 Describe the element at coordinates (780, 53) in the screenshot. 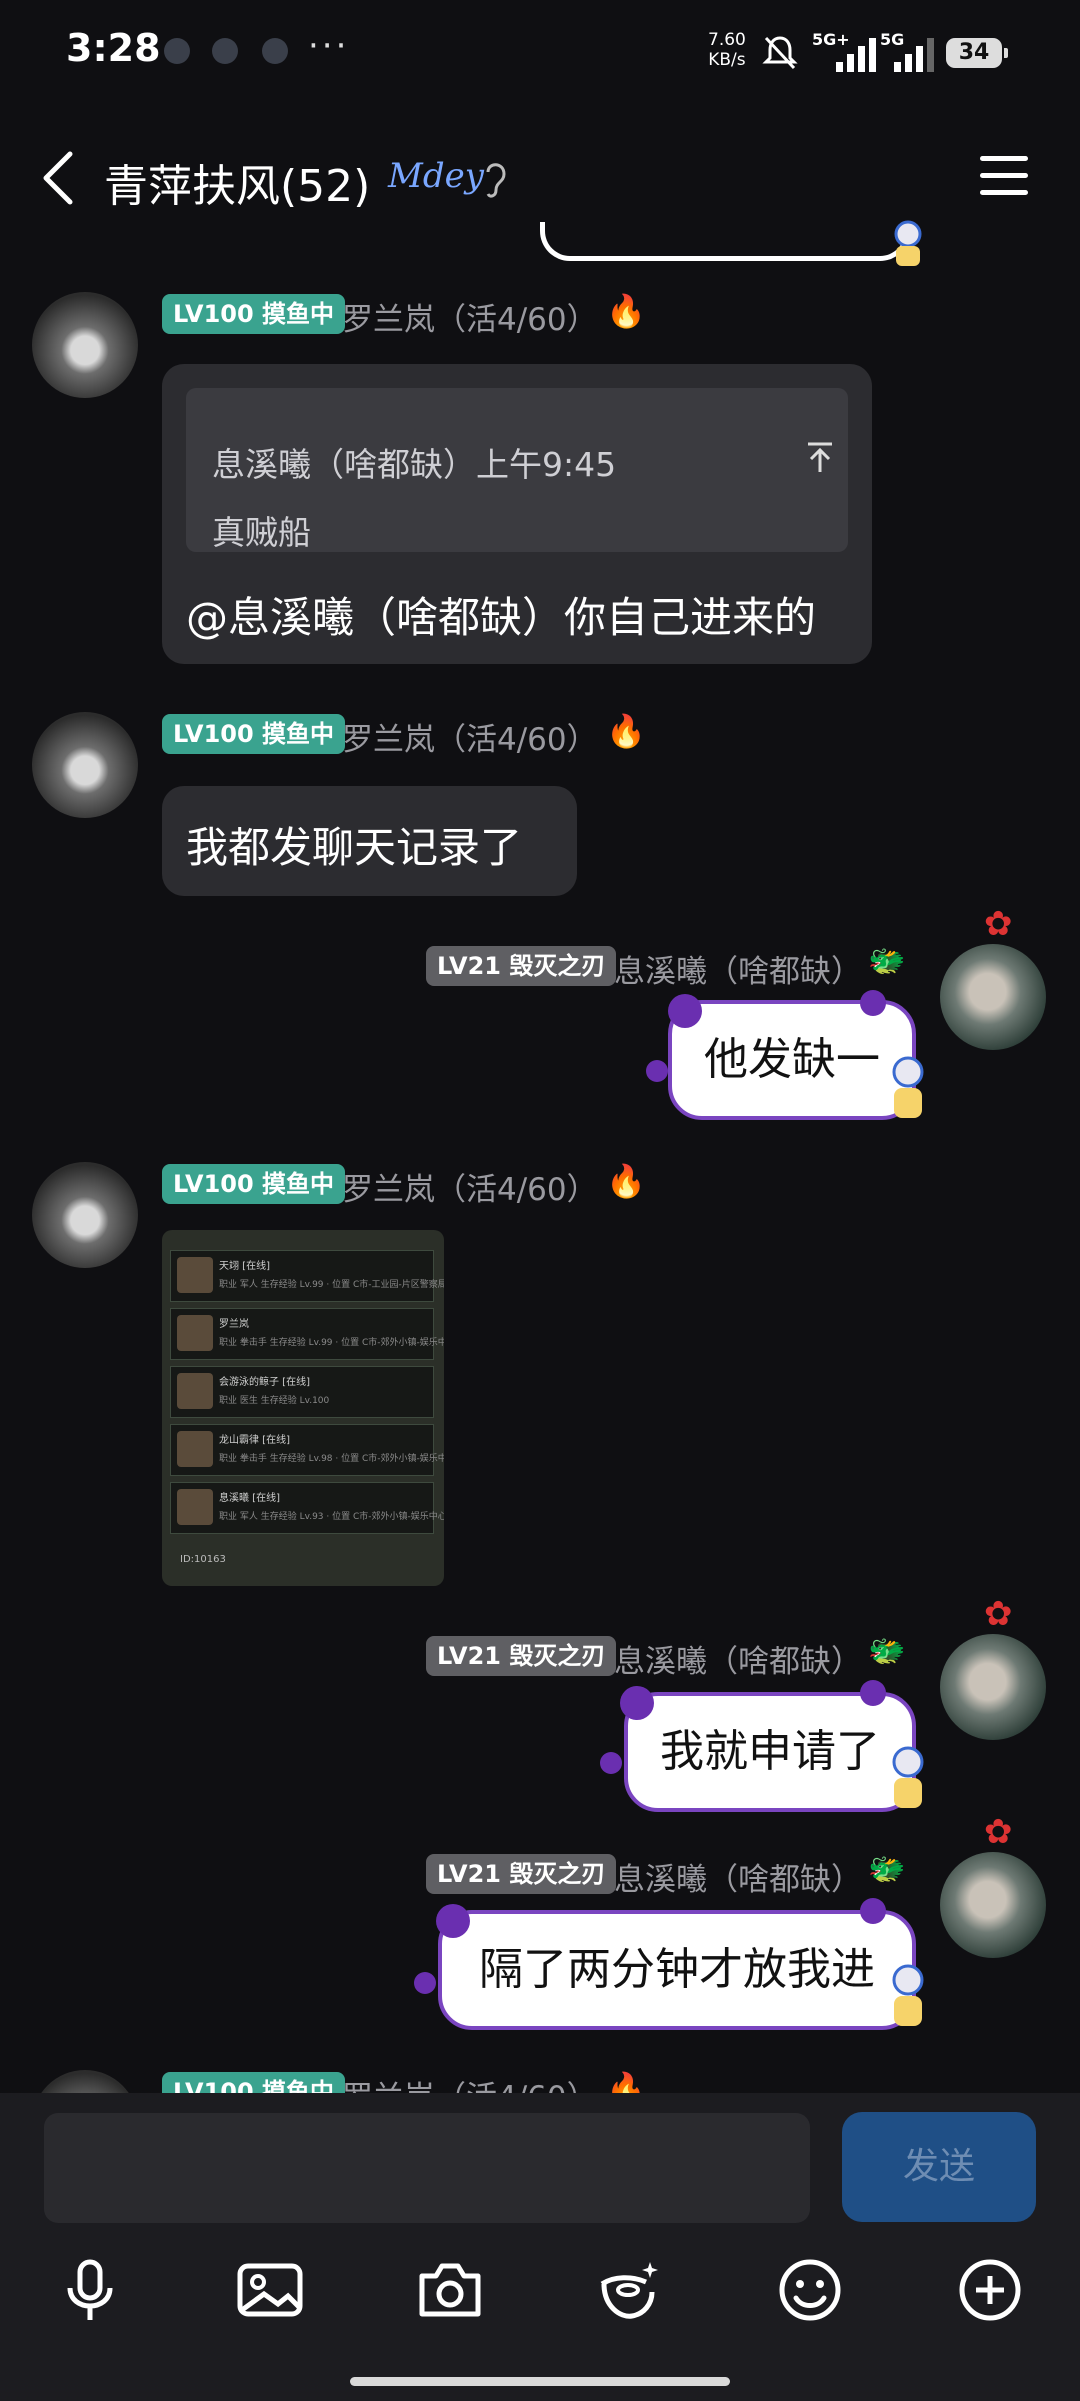

I see `mute-bell-icon` at that location.